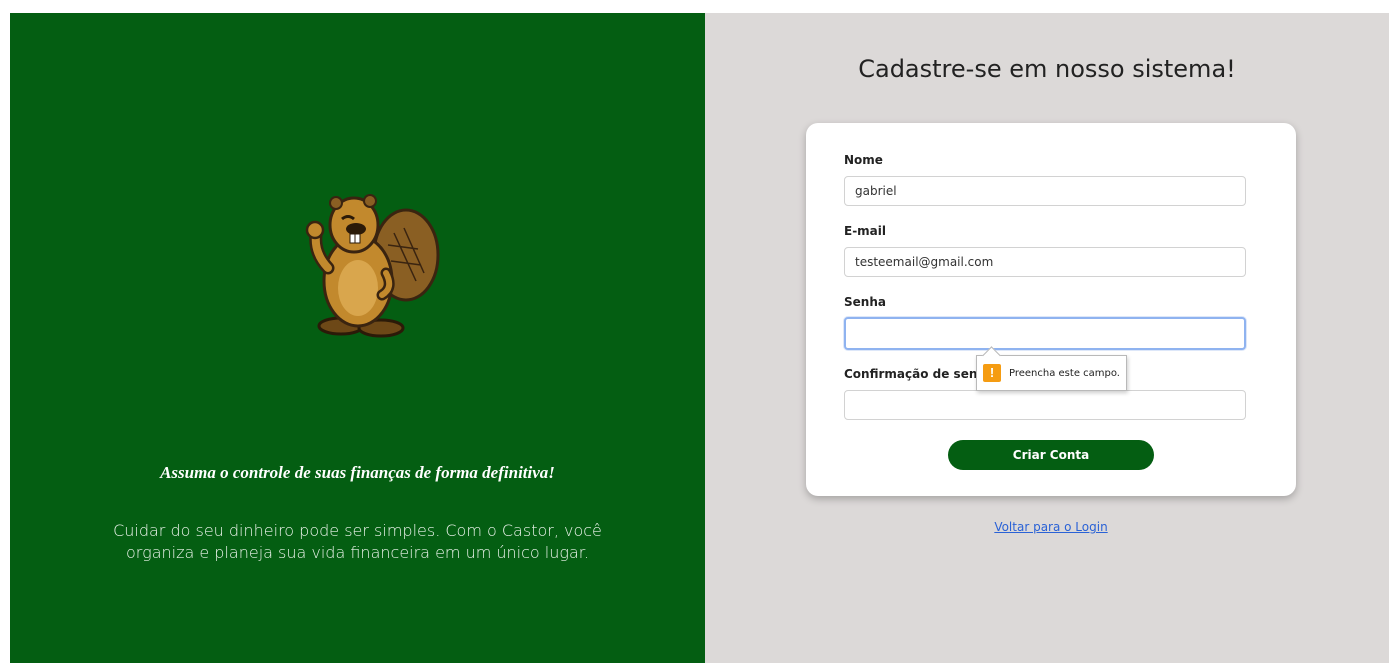  Describe the element at coordinates (992, 373) in the screenshot. I see `warning-icon: !` at that location.